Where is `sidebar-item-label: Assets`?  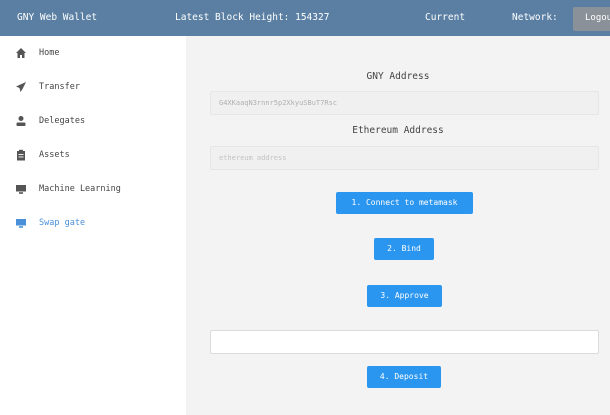 sidebar-item-label: Assets is located at coordinates (54, 155).